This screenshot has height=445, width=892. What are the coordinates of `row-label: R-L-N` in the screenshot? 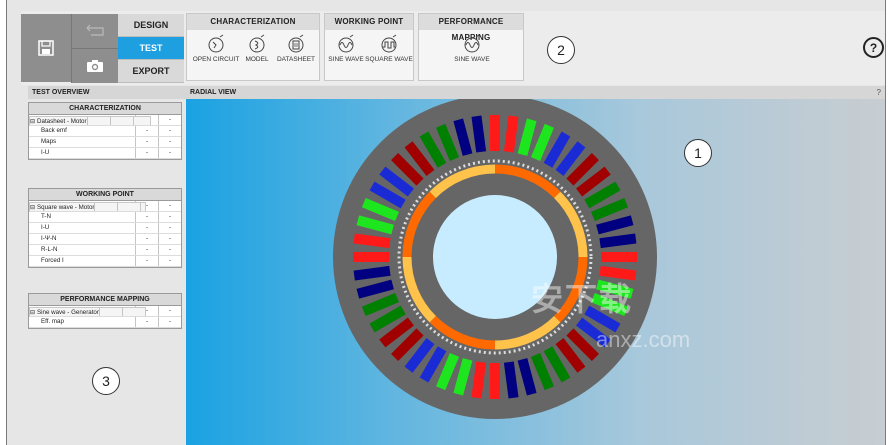 It's located at (49, 249).